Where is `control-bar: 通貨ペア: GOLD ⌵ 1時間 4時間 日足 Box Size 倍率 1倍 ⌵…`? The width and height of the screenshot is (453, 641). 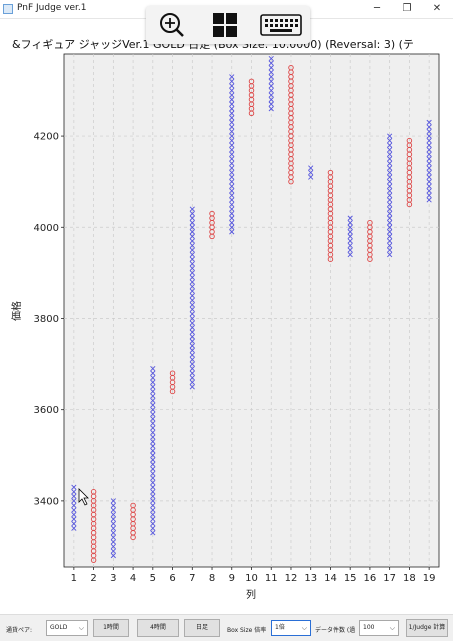
control-bar: 通貨ペア: GOLD ⌵ 1時間 4時間 日足 Box Size 倍率 1倍 ⌵… is located at coordinates (226, 627).